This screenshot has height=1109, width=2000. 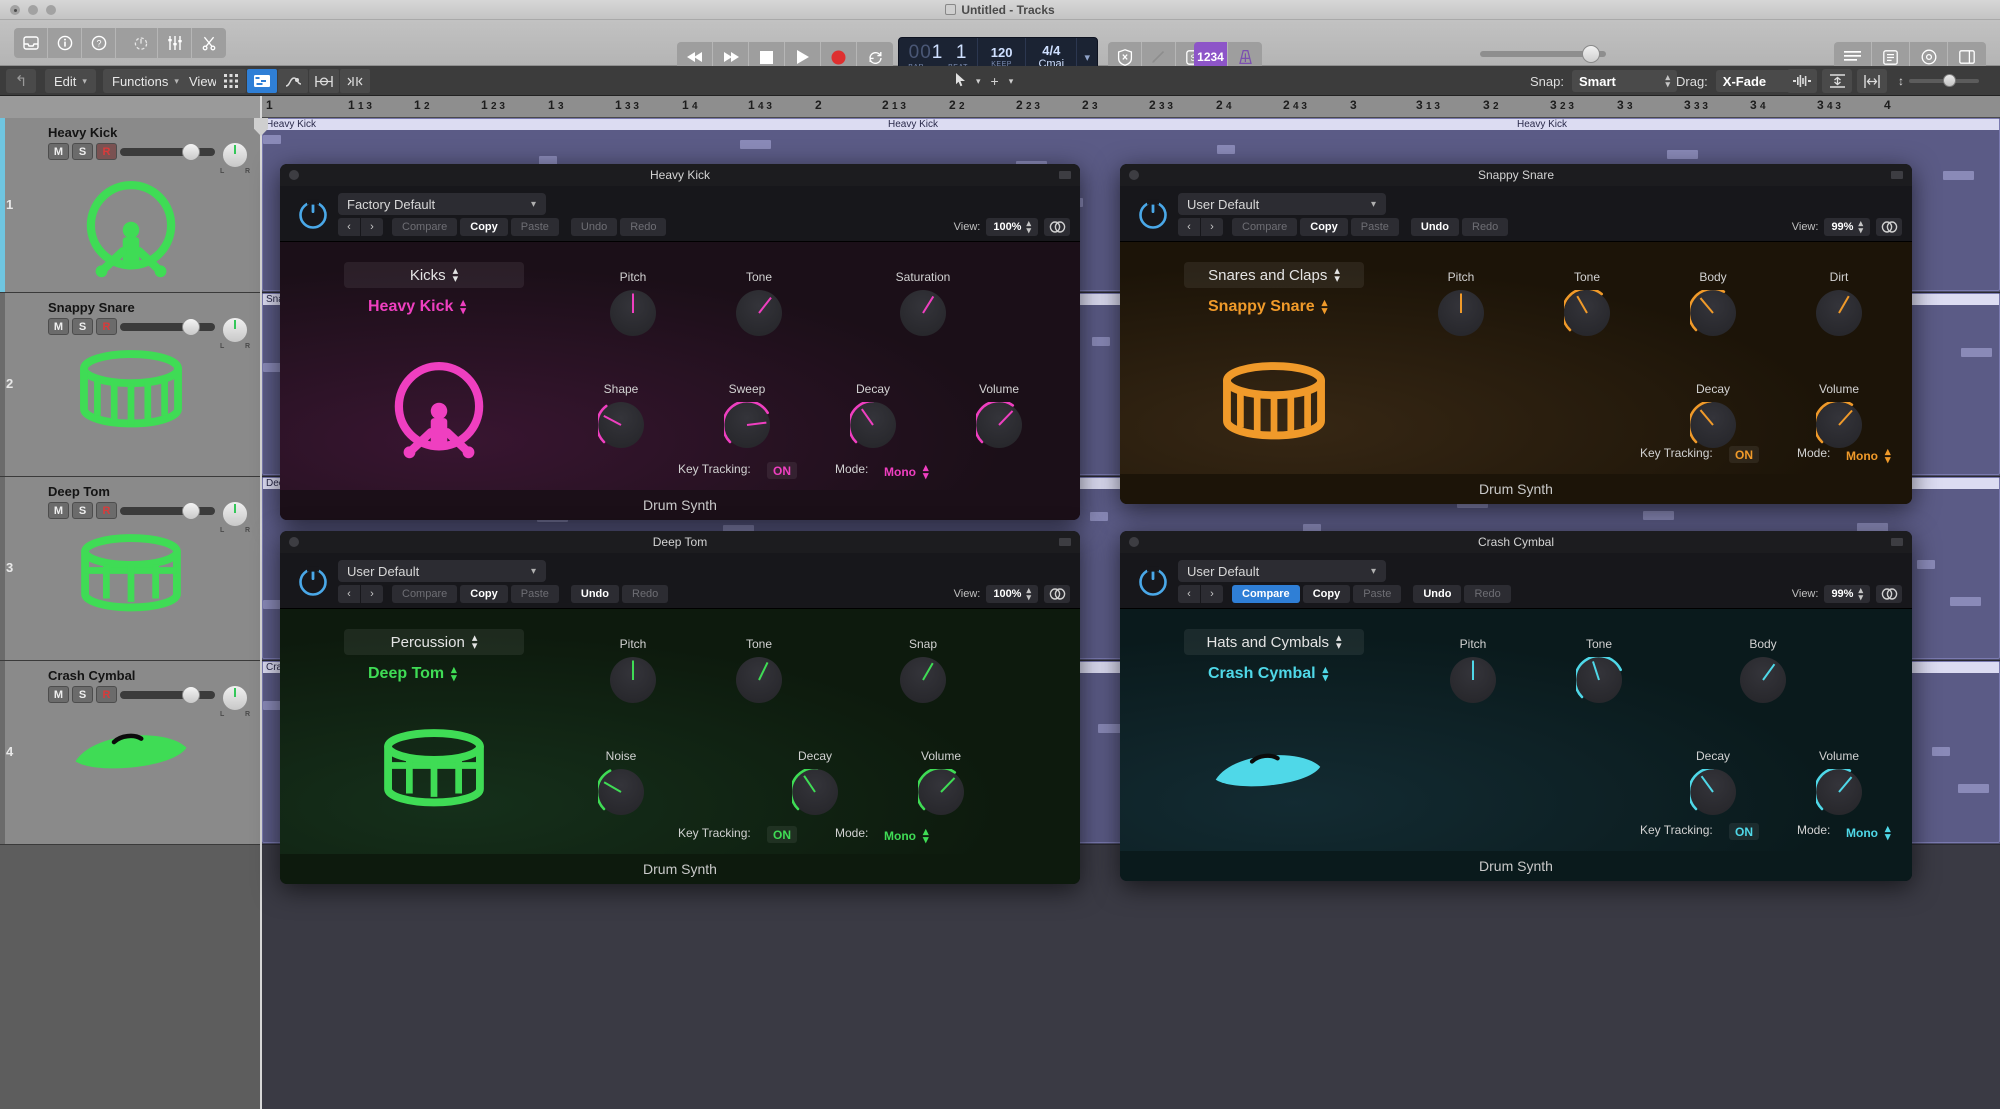 I want to click on preset-select: User Default ▾, so click(x=1282, y=571).